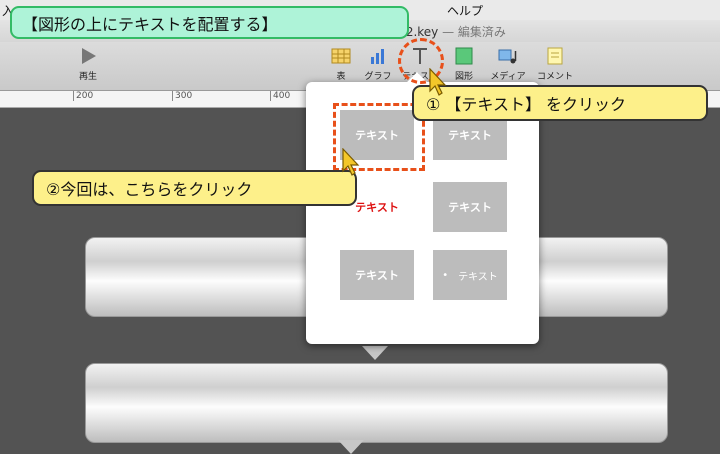  What do you see at coordinates (464, 56) in the screenshot?
I see `shape-icon` at bounding box center [464, 56].